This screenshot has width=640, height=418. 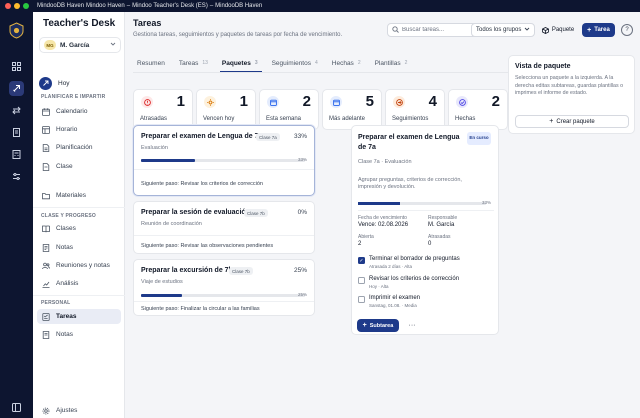 I want to click on card-divider, so click(x=224, y=169).